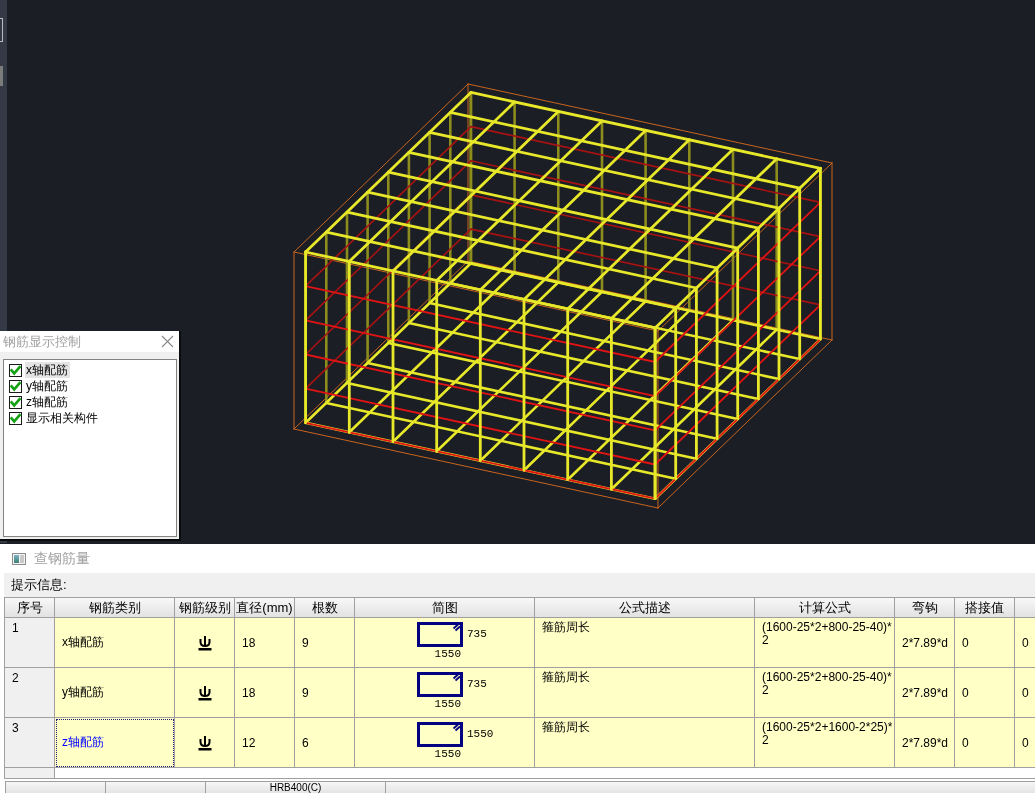  Describe the element at coordinates (825, 743) in the screenshot. I see `table-cell: (1600-25*2+1600-2*25)*2` at that location.